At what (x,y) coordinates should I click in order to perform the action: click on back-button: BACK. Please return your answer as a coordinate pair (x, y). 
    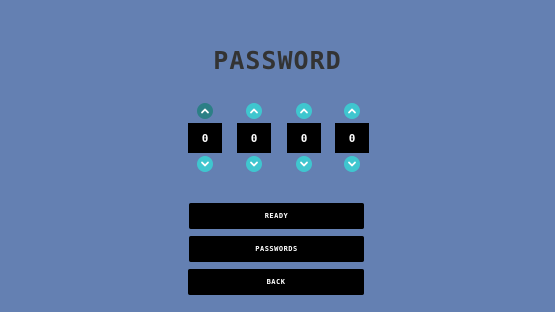
    Looking at the image, I should click on (276, 282).